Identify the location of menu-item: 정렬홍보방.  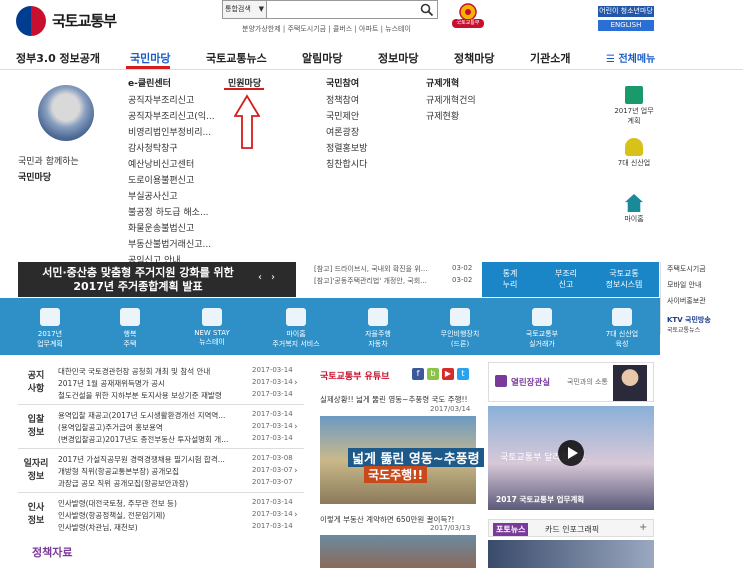
(346, 147).